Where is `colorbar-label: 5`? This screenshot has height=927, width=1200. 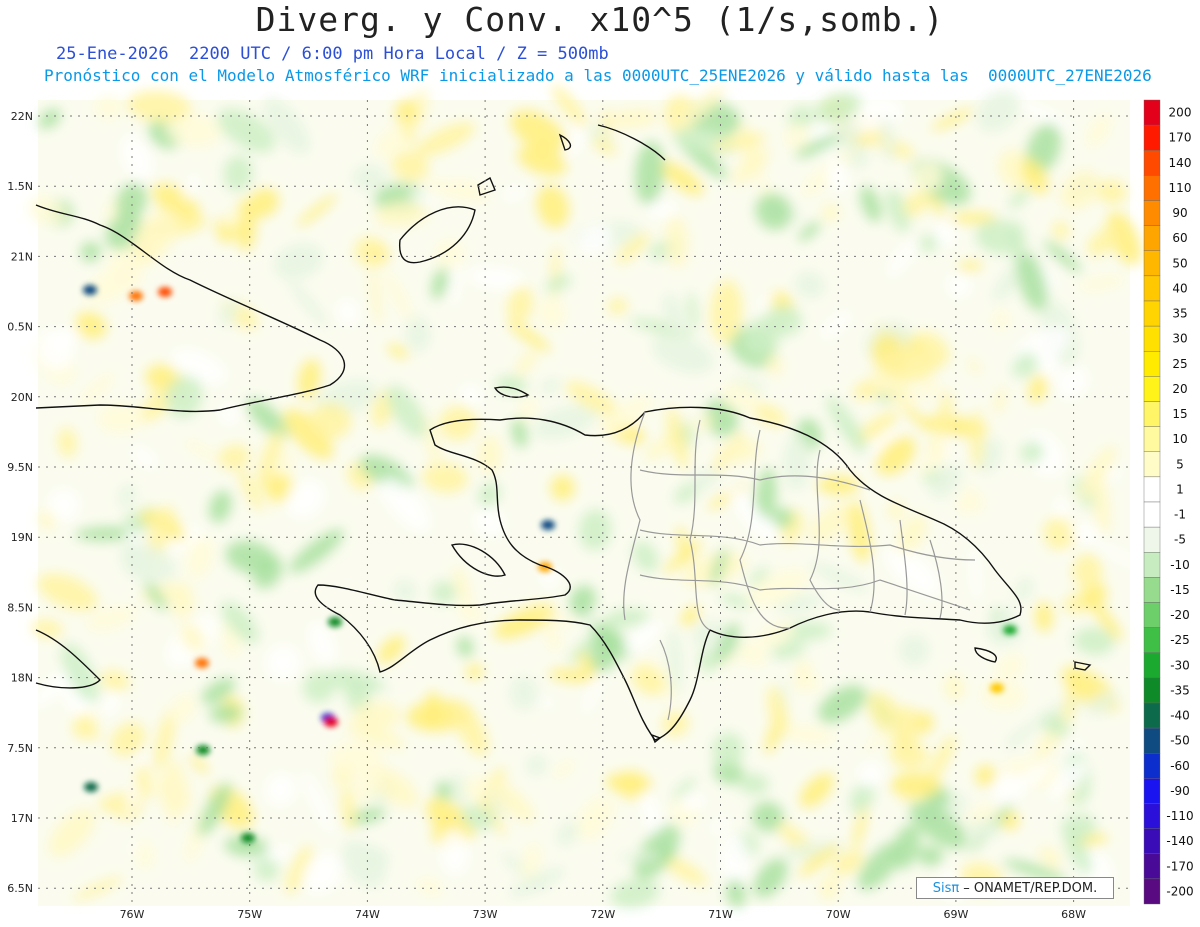 colorbar-label: 5 is located at coordinates (1180, 464).